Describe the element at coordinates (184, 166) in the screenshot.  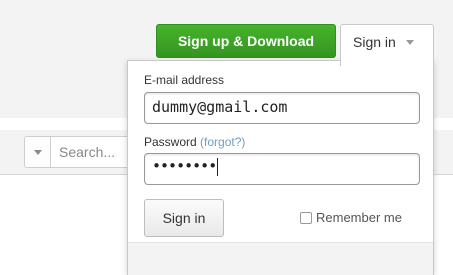
I see `password-mask: ••••••••` at that location.